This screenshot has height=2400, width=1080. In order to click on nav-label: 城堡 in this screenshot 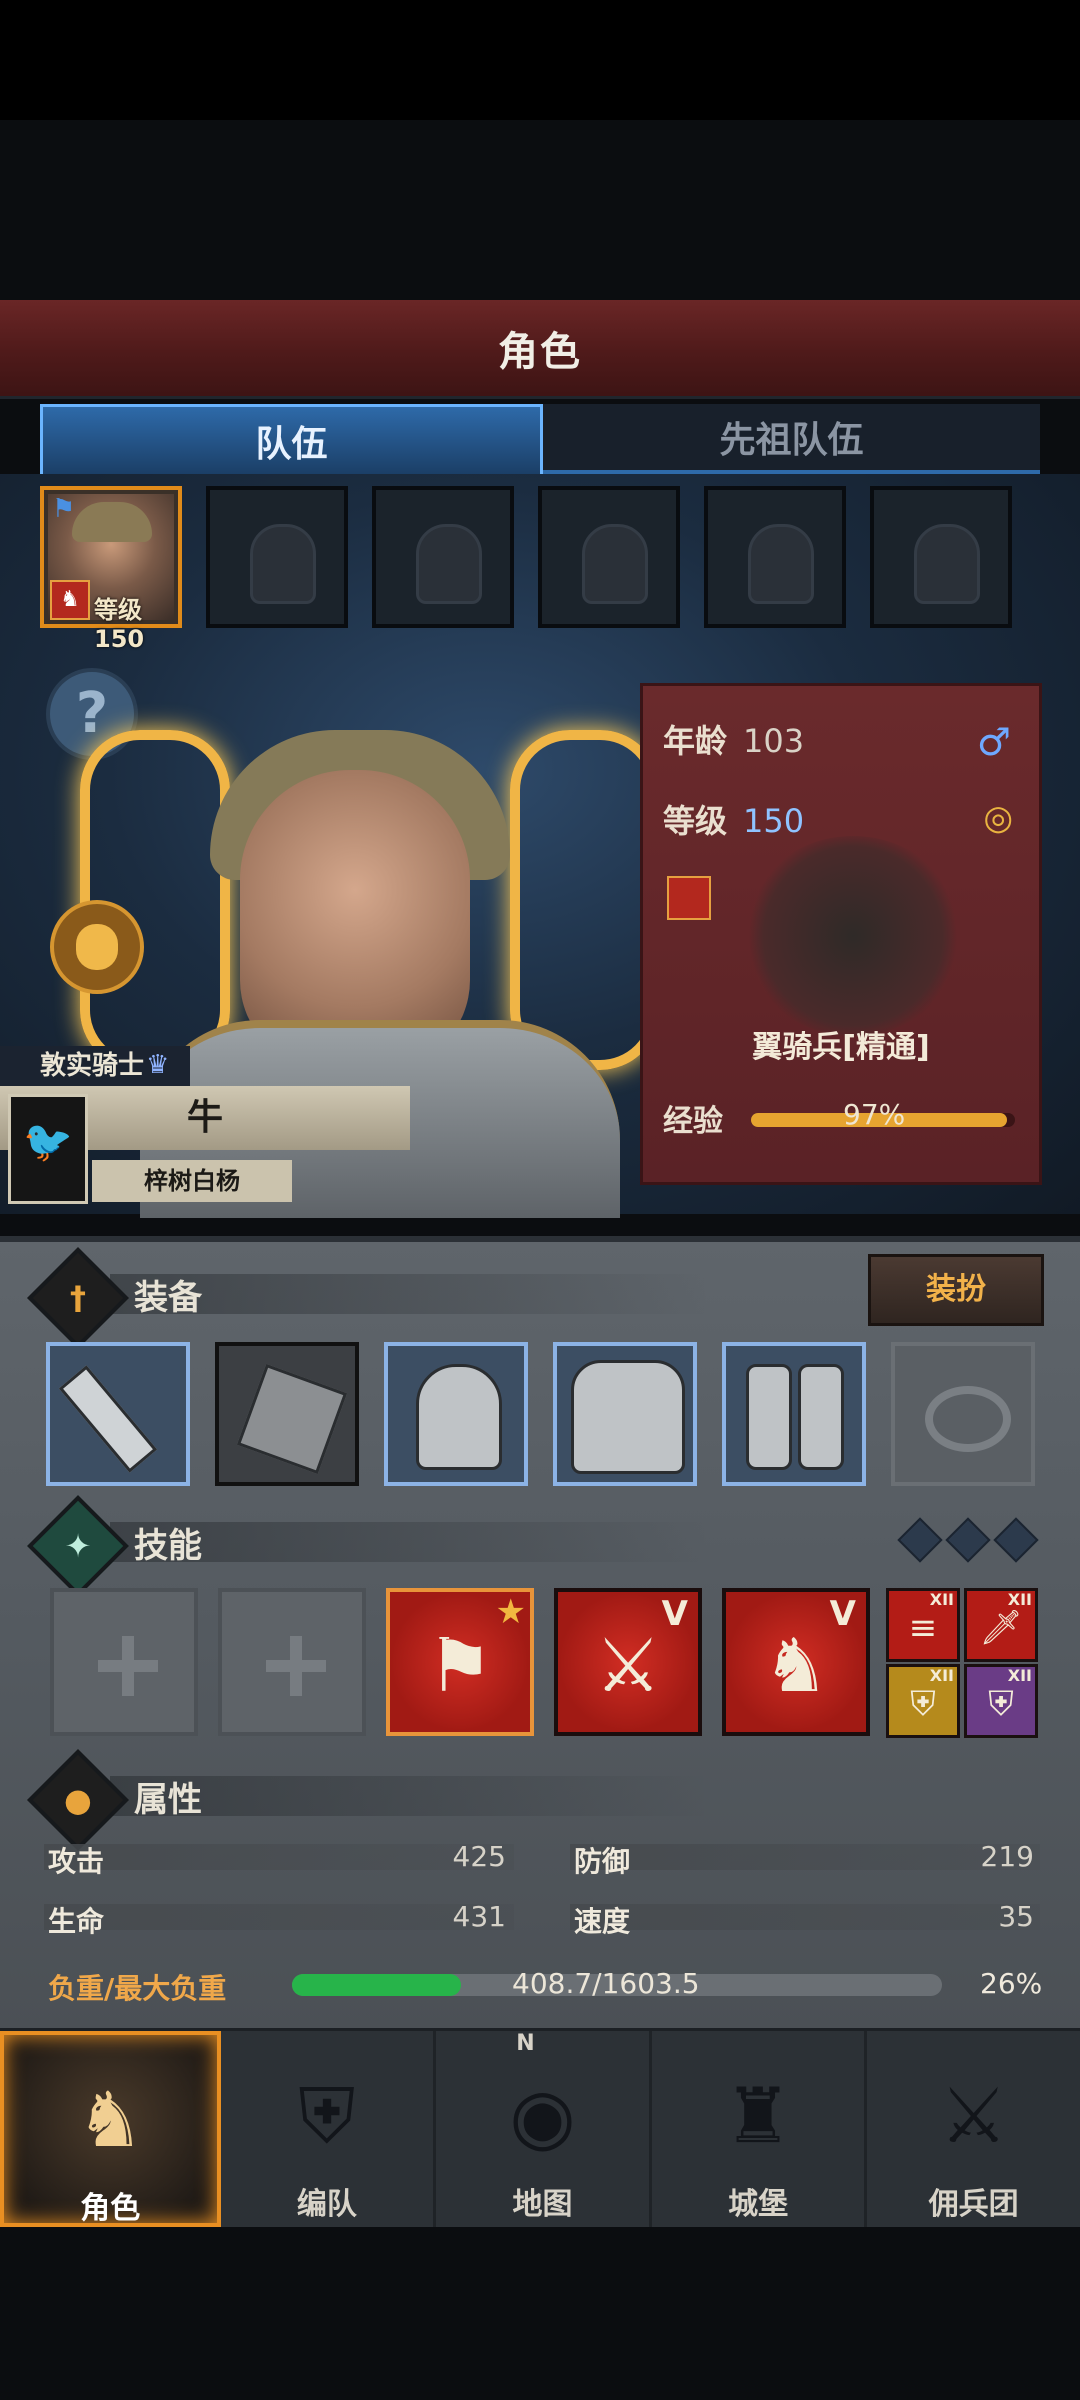, I will do `click(758, 2204)`.